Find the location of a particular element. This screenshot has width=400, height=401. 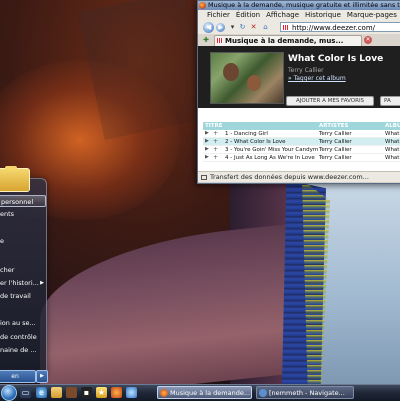

start-menu-item-label: personnel is located at coordinates (17, 202).